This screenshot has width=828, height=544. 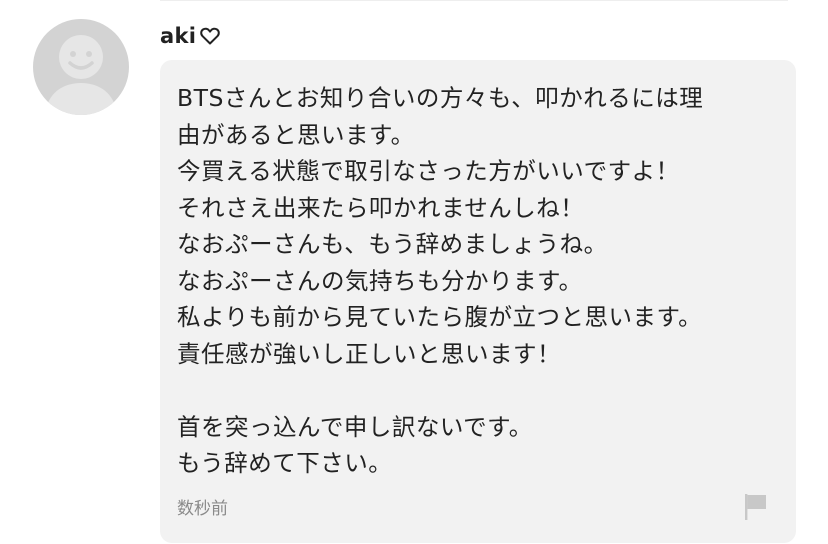 I want to click on flag-icon, so click(x=756, y=507).